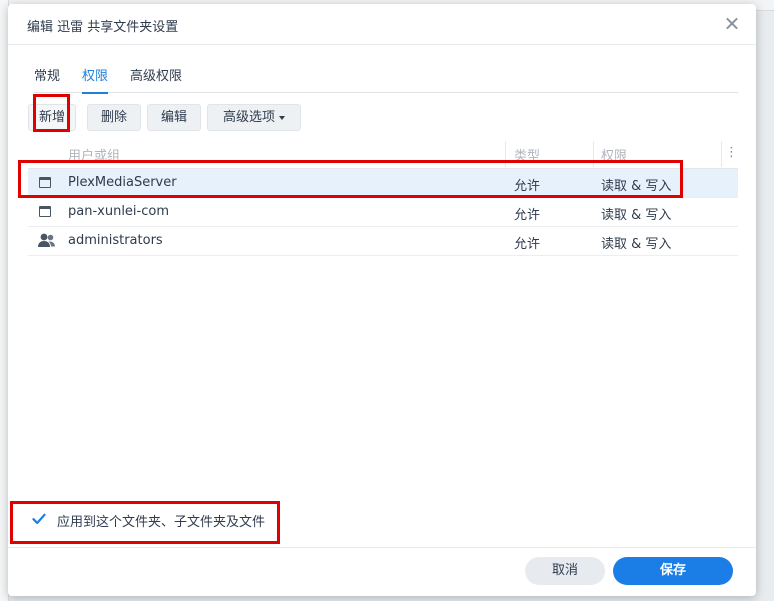 The width and height of the screenshot is (774, 601). I want to click on table-row: pan-xunlei-com 允许 读取 & 写入, so click(383, 212).